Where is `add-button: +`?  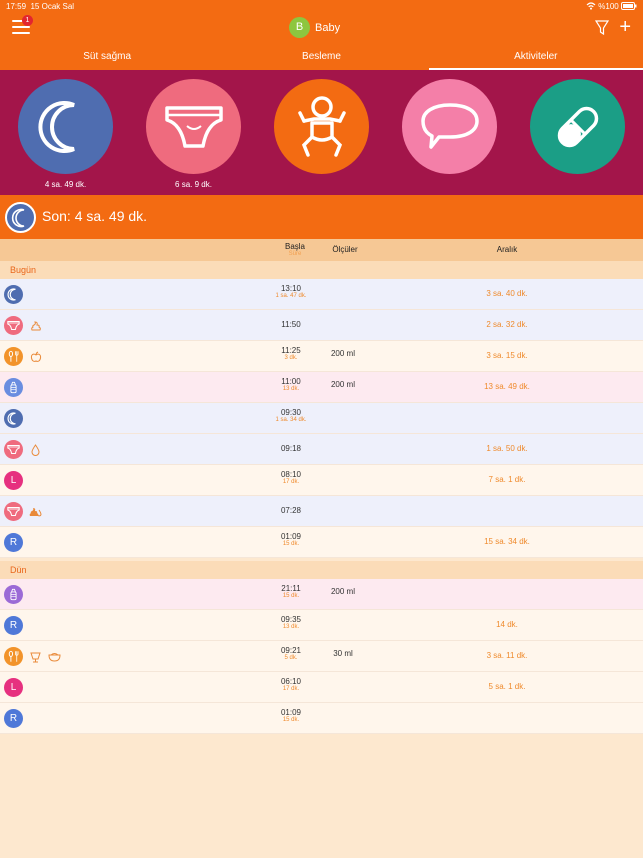
add-button: + is located at coordinates (625, 27).